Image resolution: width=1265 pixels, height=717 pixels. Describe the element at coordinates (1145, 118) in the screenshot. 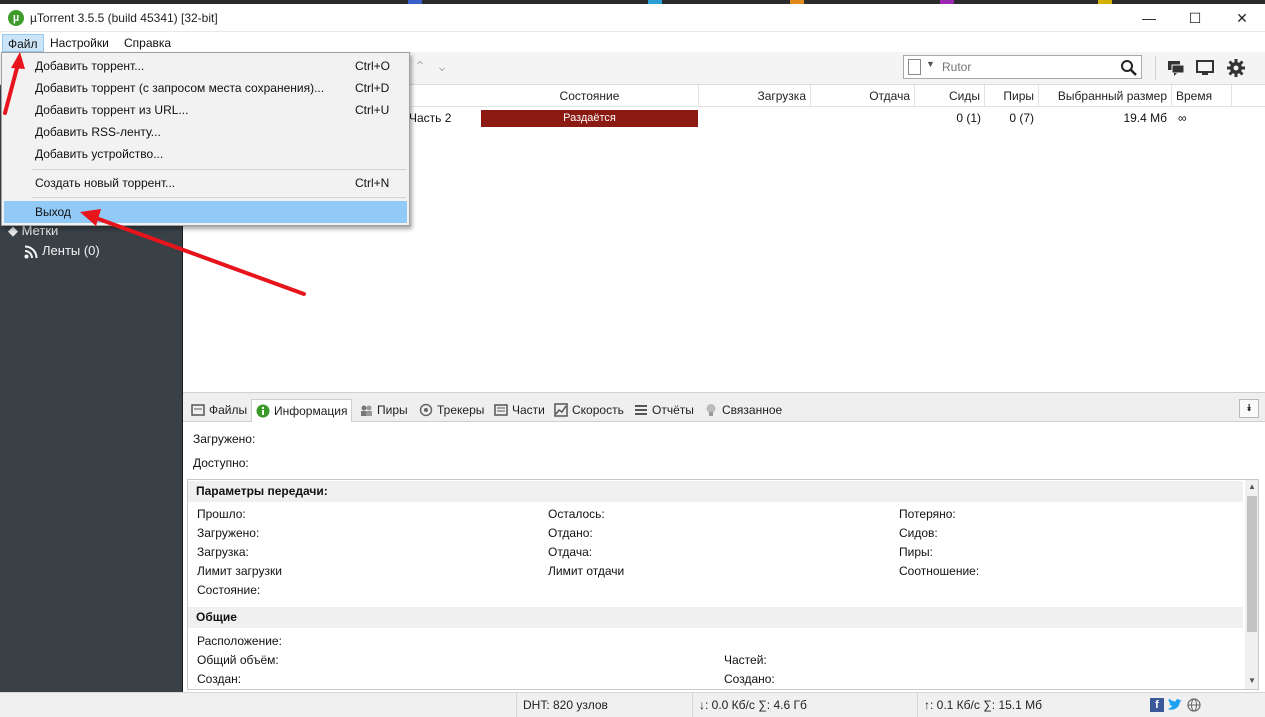

I see `torrent-size: 19.4 Мб` at that location.